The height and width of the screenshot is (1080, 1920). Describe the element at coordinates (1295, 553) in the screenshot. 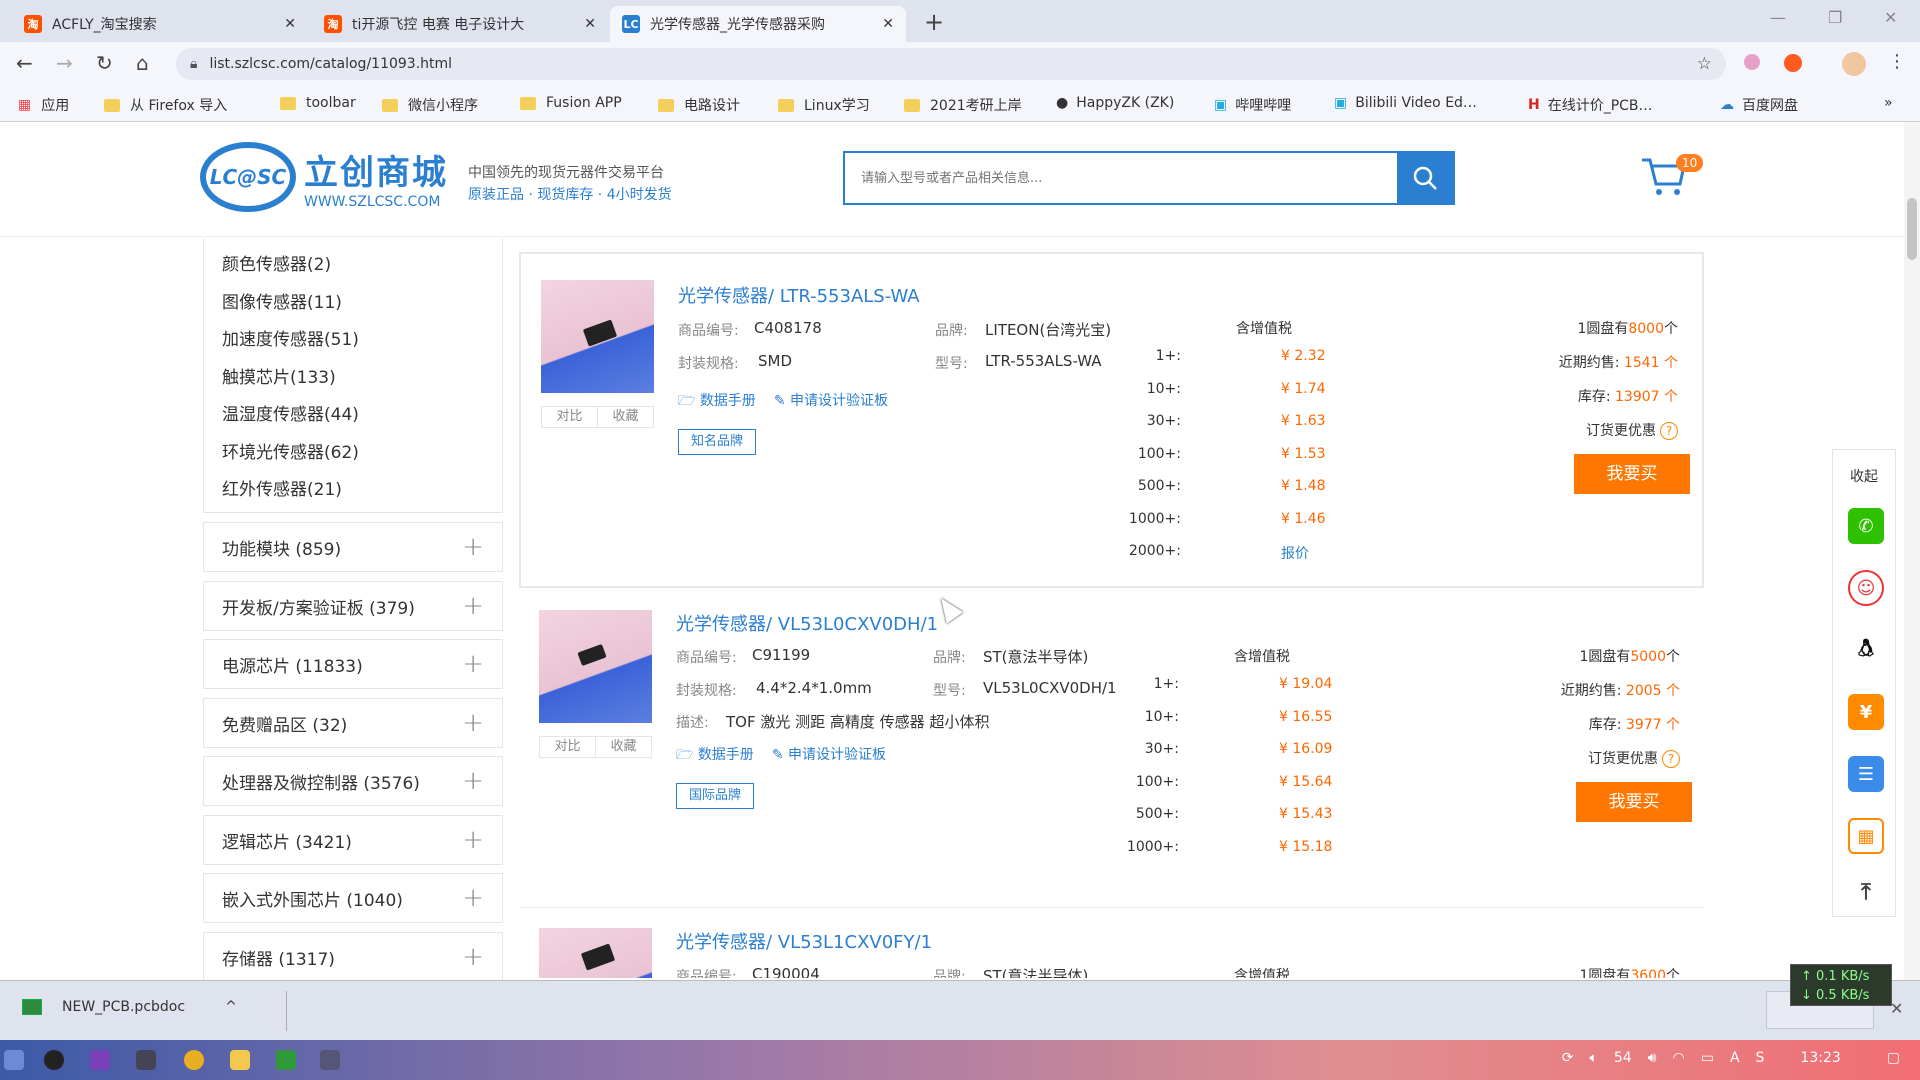

I see `quote-link: 报价` at that location.